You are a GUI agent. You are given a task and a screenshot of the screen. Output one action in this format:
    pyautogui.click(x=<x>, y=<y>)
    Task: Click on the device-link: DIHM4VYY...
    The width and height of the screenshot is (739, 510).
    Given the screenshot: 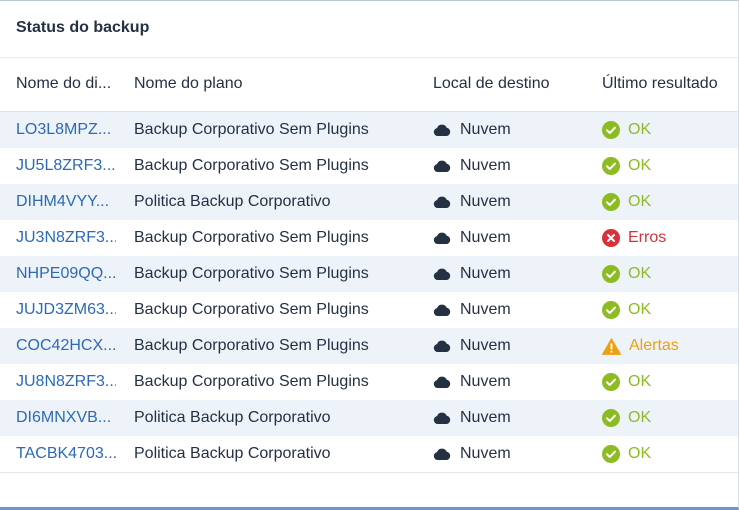 What is the action you would take?
    pyautogui.click(x=66, y=202)
    